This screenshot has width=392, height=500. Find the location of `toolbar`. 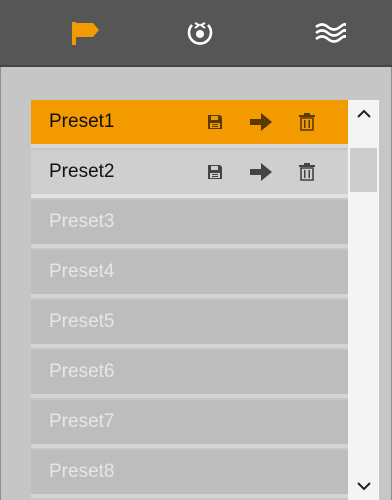

toolbar is located at coordinates (196, 33).